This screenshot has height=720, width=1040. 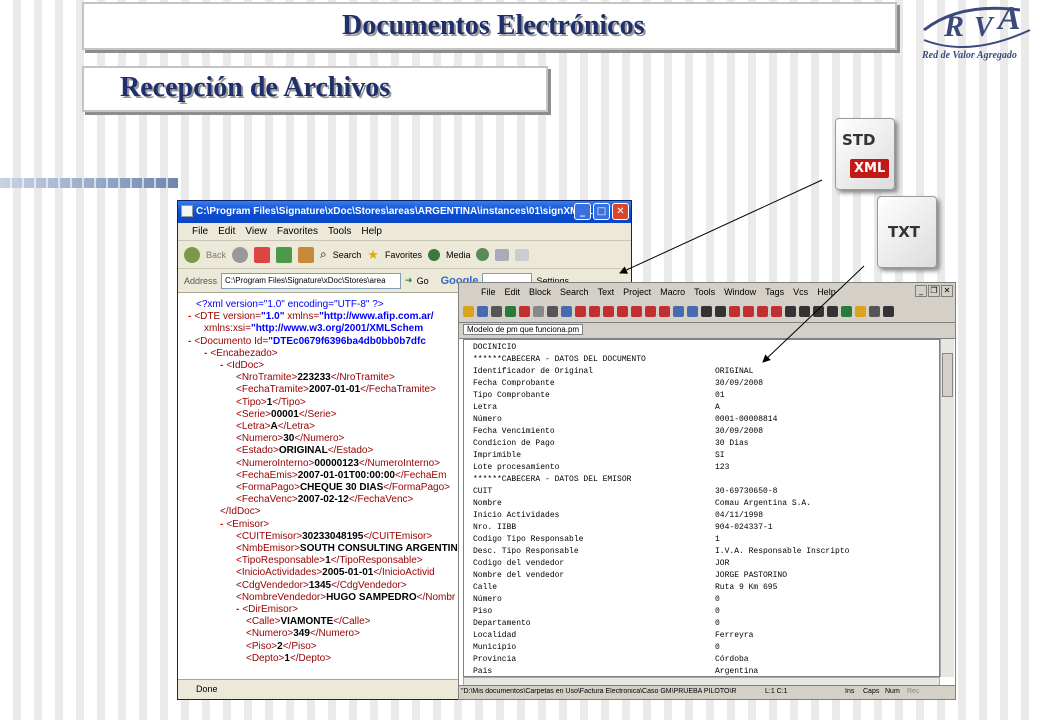 What do you see at coordinates (826, 294) in the screenshot?
I see `editor-menu-help: Help` at bounding box center [826, 294].